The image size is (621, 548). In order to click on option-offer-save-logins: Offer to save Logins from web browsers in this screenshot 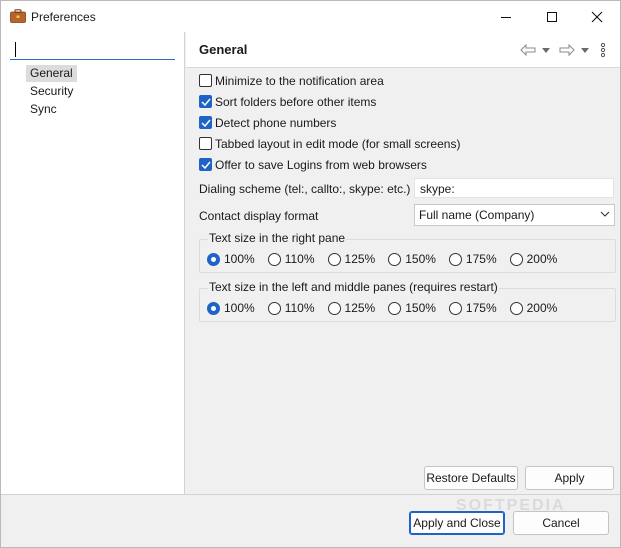, I will do `click(313, 164)`.